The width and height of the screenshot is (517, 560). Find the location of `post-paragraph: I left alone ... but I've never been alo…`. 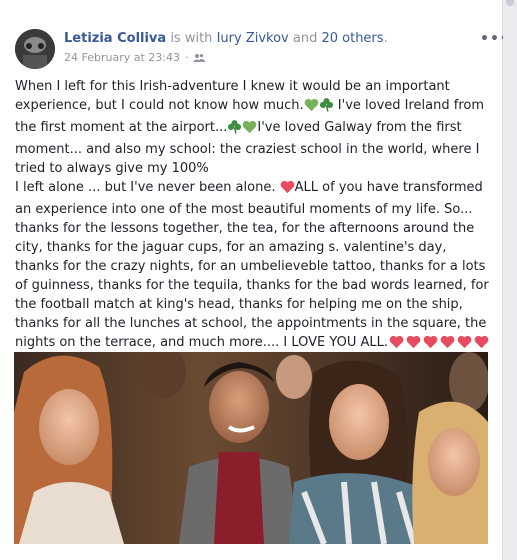

post-paragraph: I left alone ... but I've never been alo… is located at coordinates (254, 198).